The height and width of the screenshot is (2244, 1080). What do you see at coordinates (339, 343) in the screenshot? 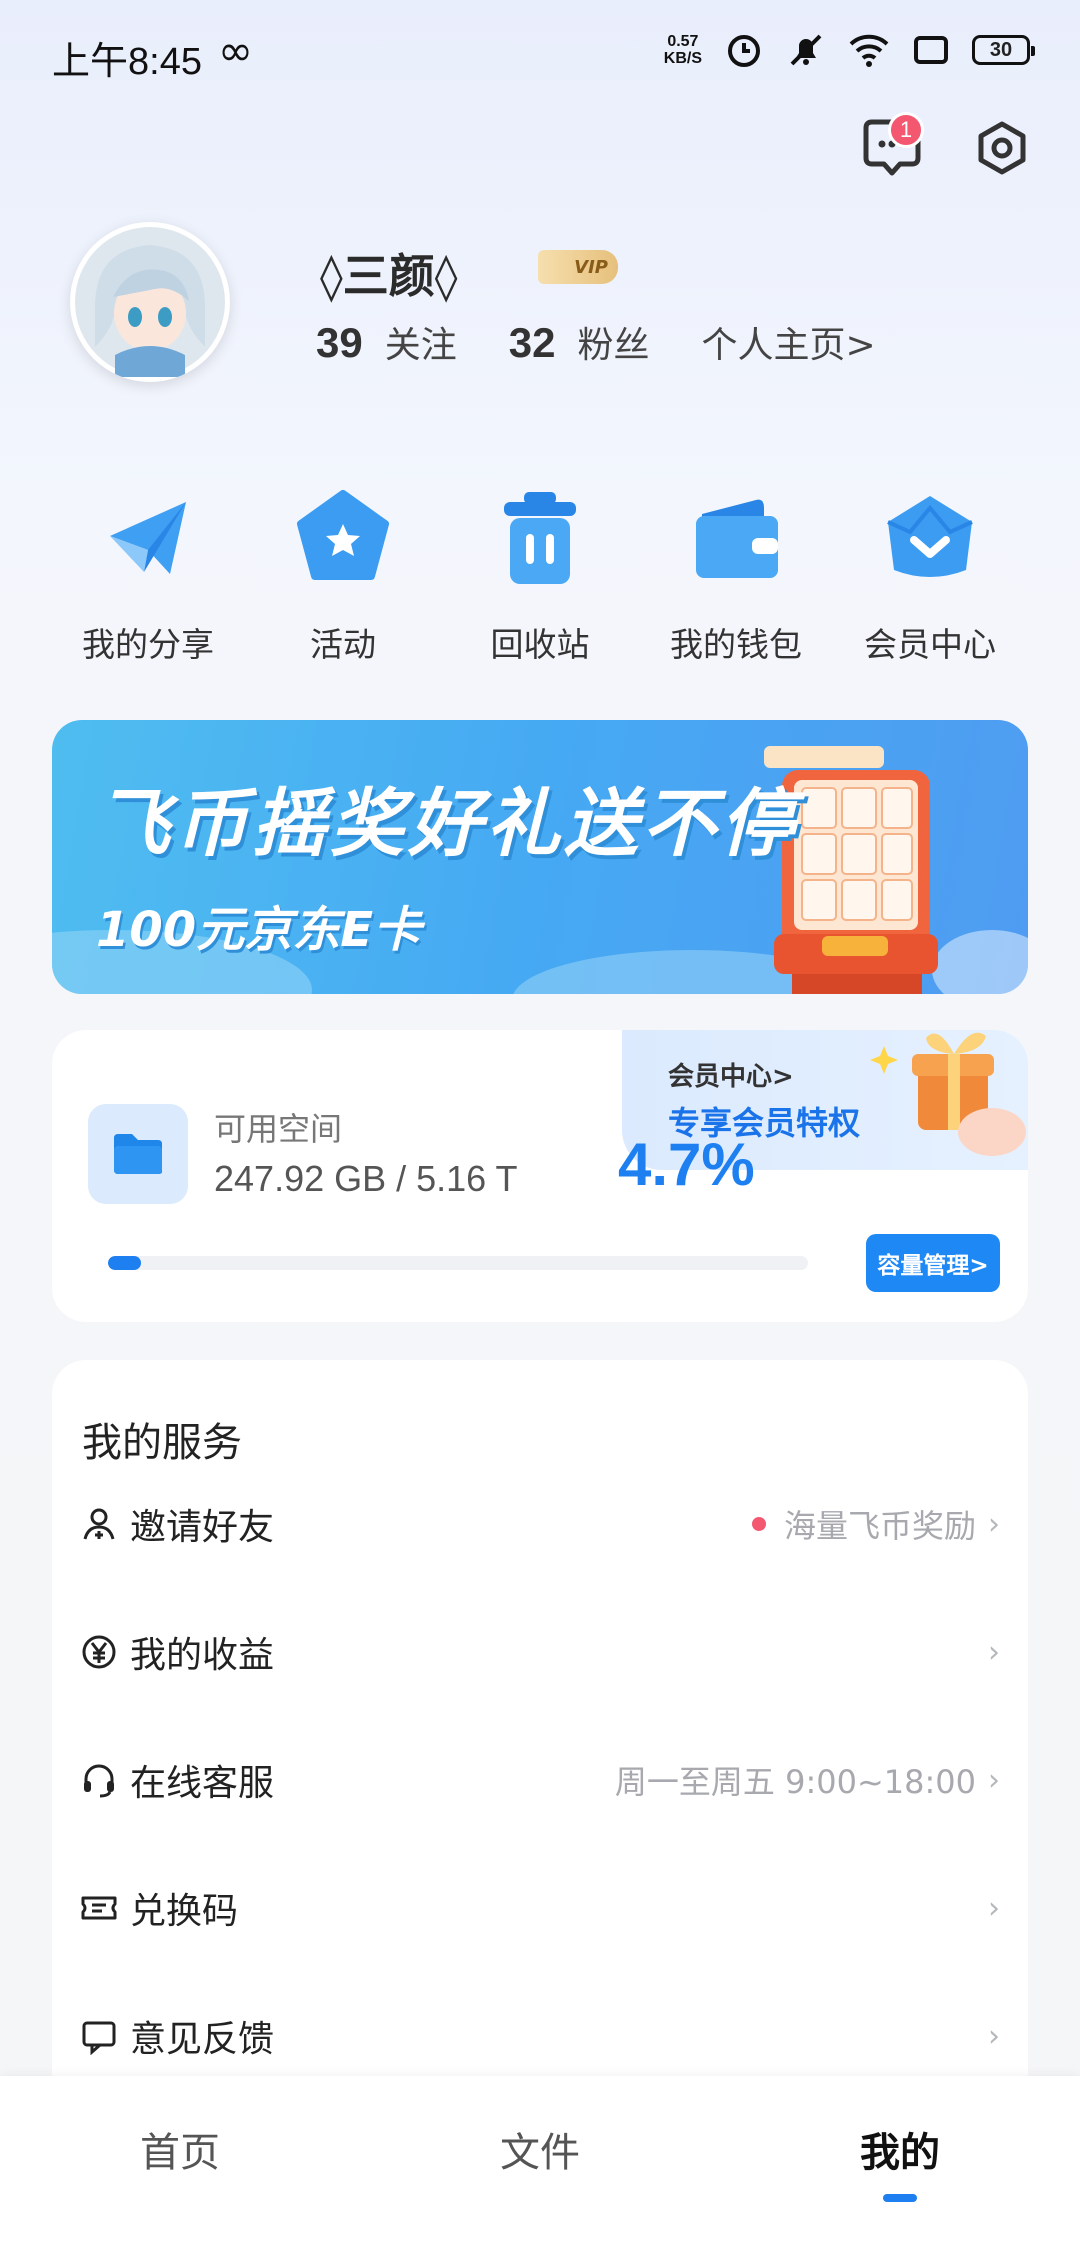
I see `following-count: 39` at bounding box center [339, 343].